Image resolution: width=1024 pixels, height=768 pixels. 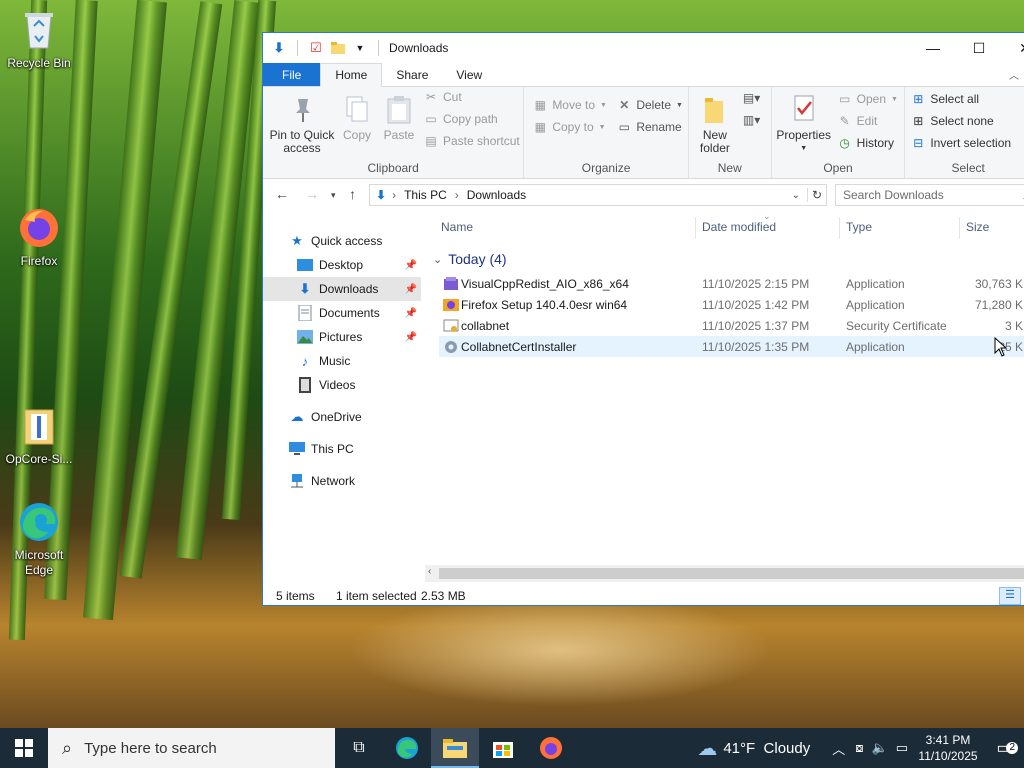 I want to click on invert-selection-button: ⊟ Invert selection, so click(x=961, y=143).